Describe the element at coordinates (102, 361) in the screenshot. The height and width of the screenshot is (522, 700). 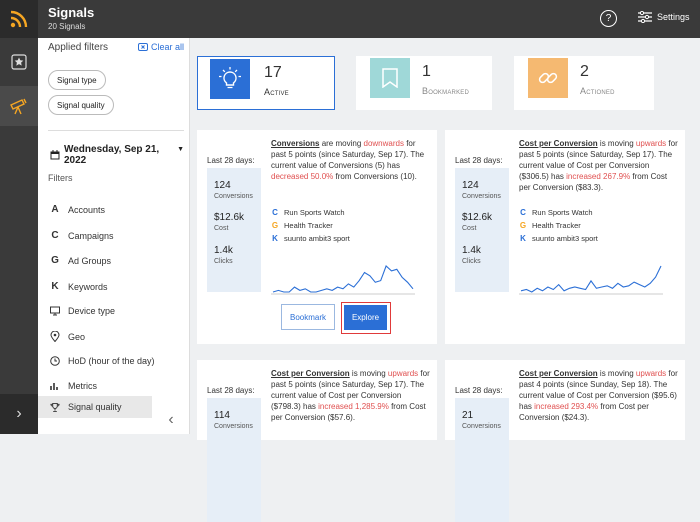
I see `filter-item-hod: HoD (hour of the day)` at that location.